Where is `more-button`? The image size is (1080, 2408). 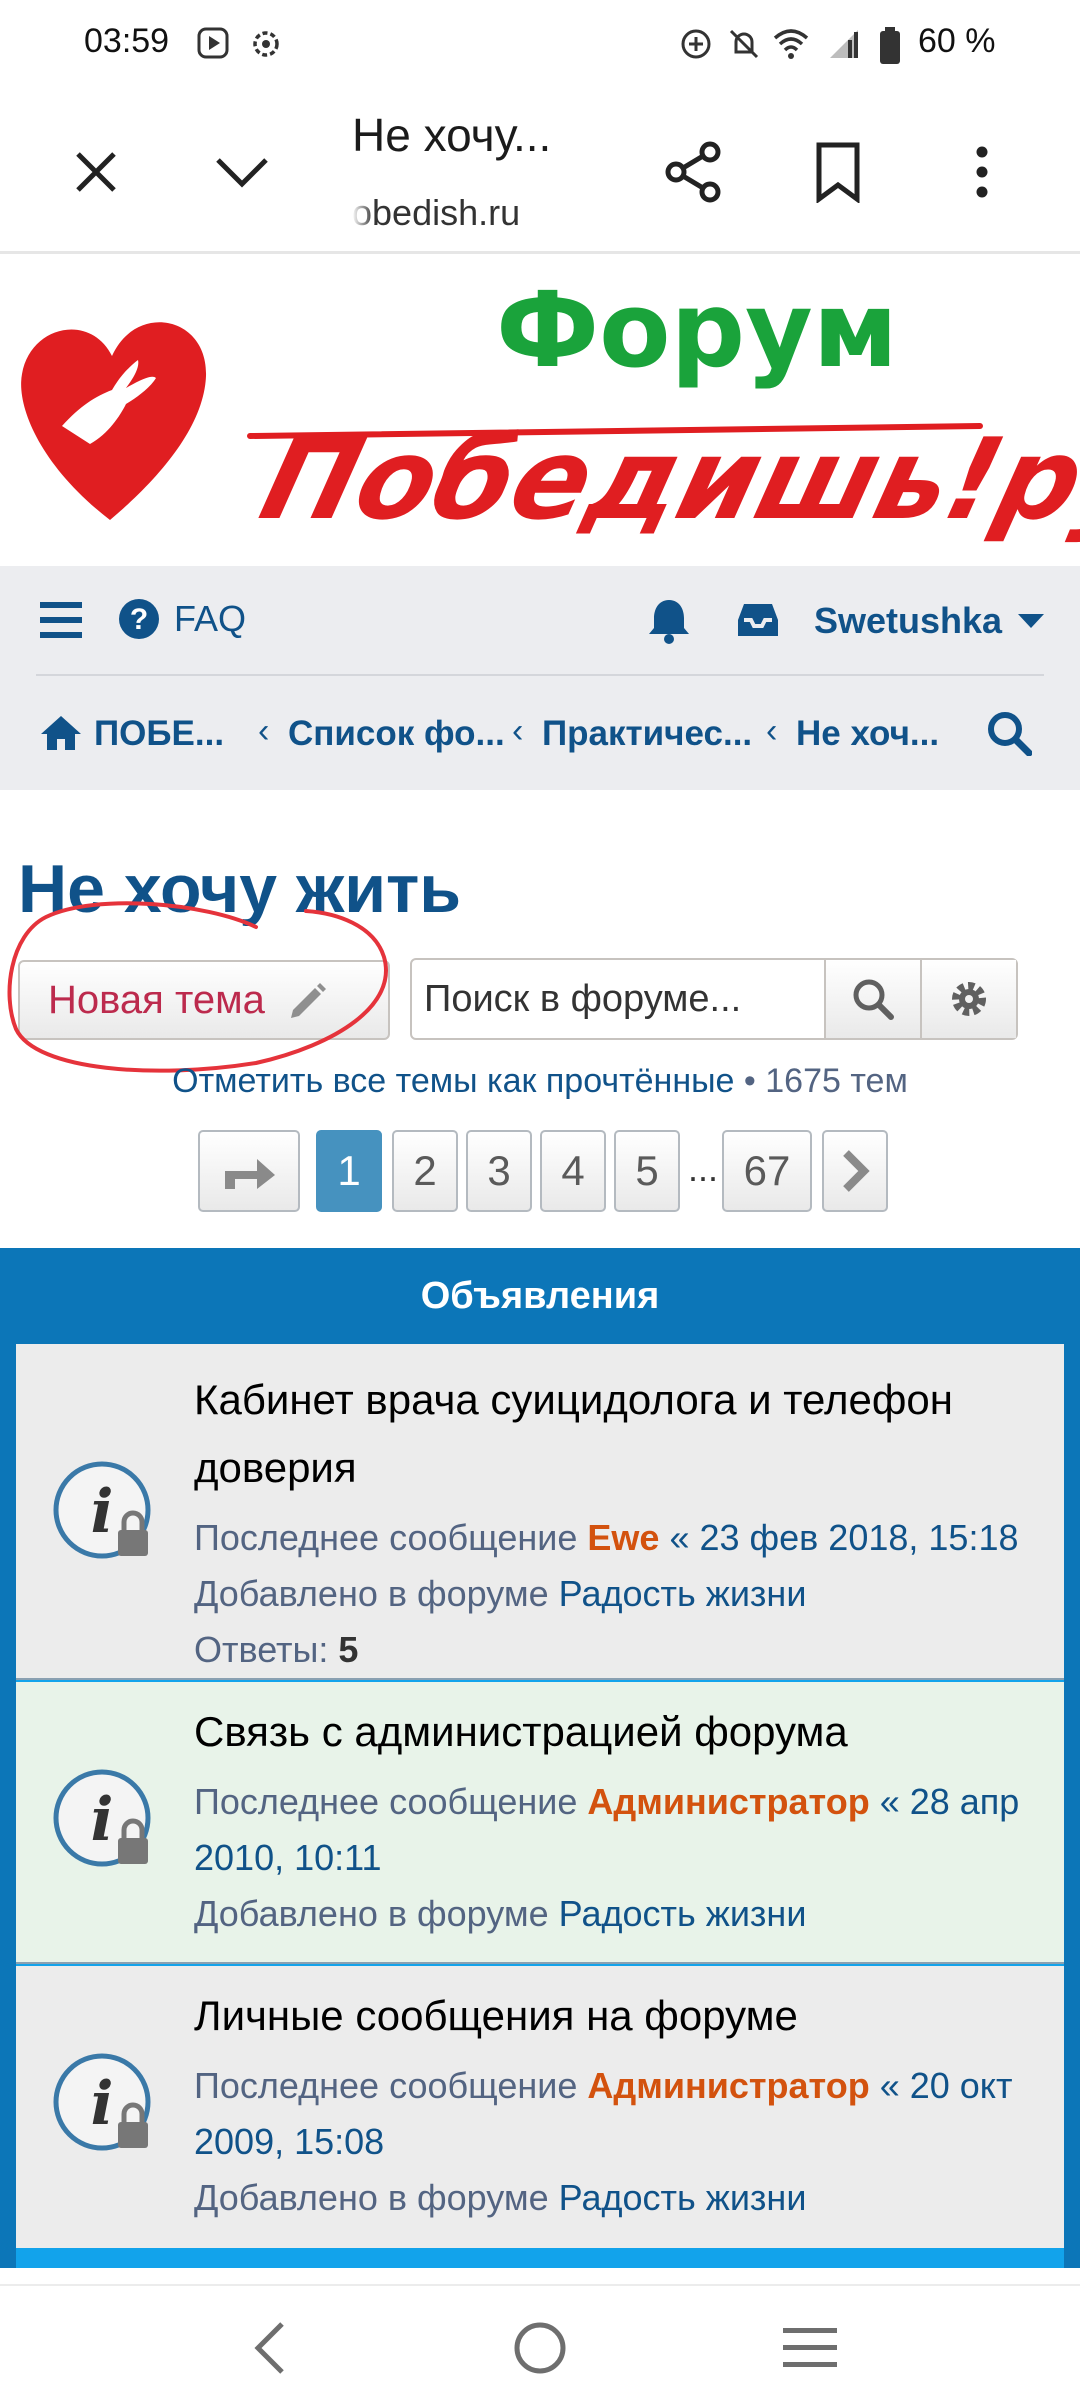 more-button is located at coordinates (982, 172).